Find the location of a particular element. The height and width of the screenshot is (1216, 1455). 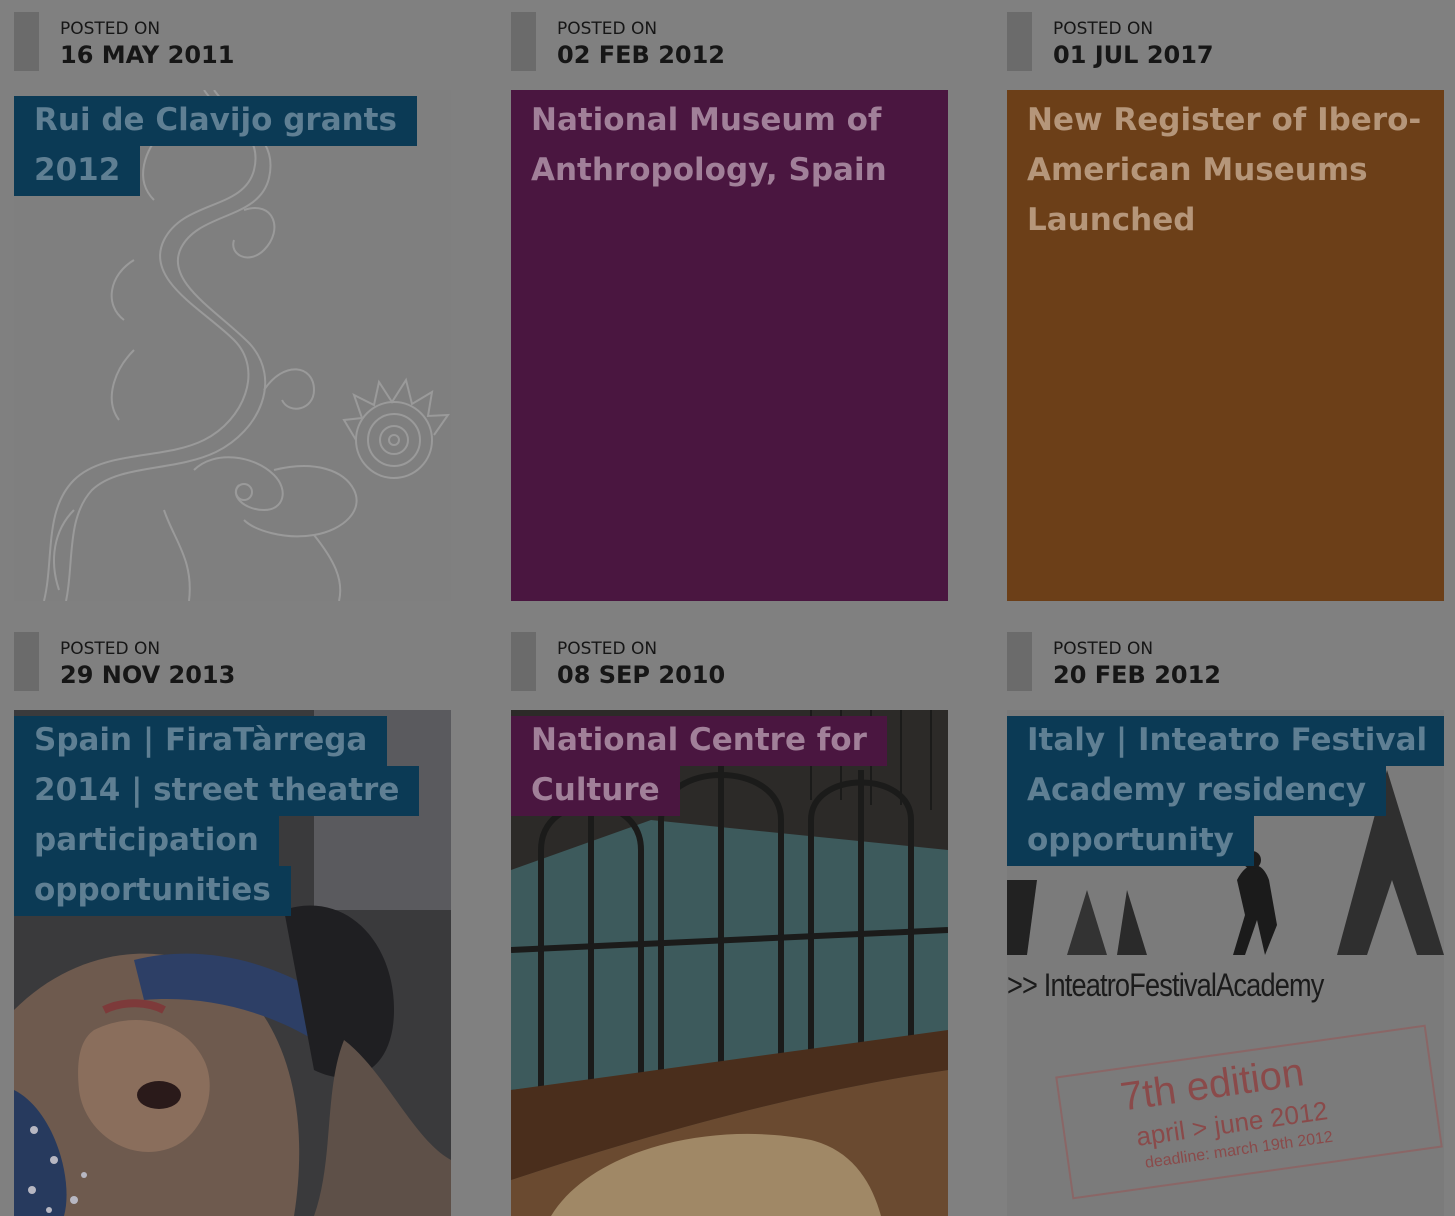

post-date: 02 FEB 2012 is located at coordinates (641, 55).